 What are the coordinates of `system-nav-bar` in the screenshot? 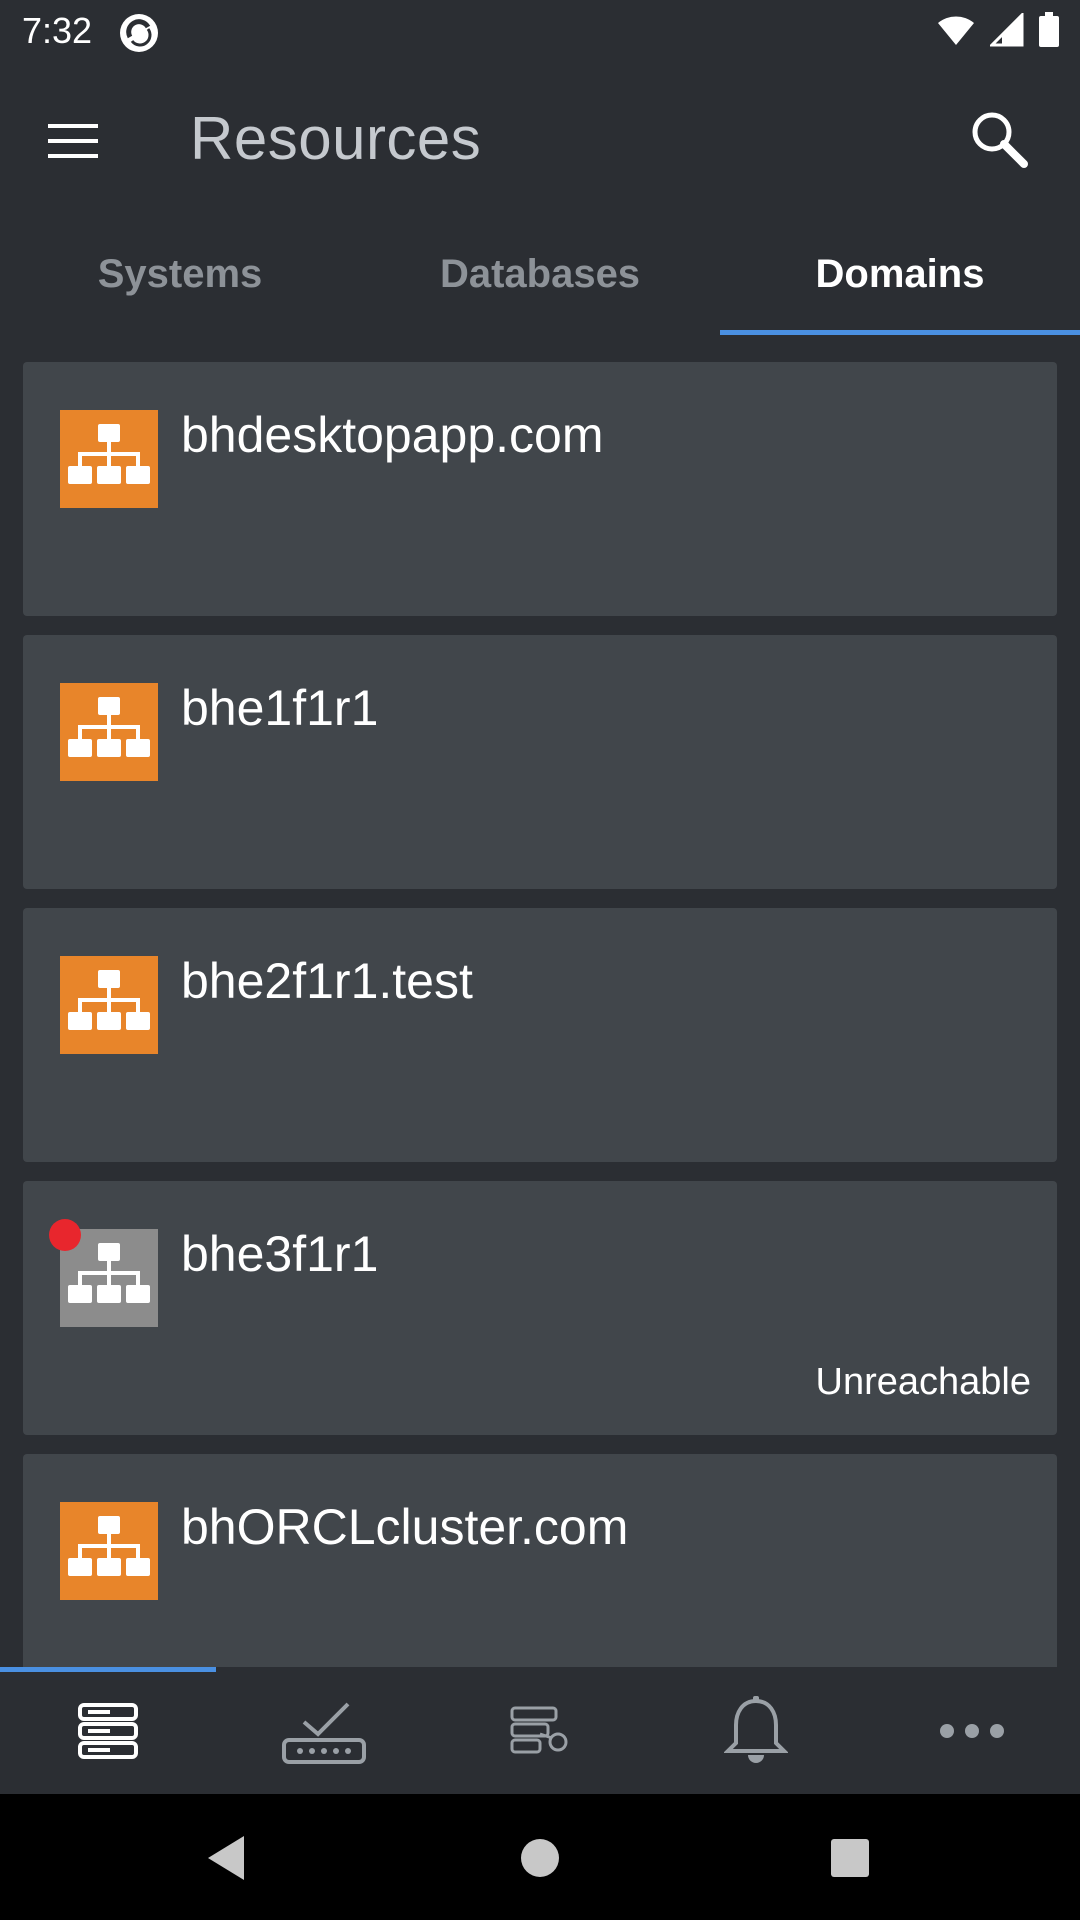 It's located at (540, 1857).